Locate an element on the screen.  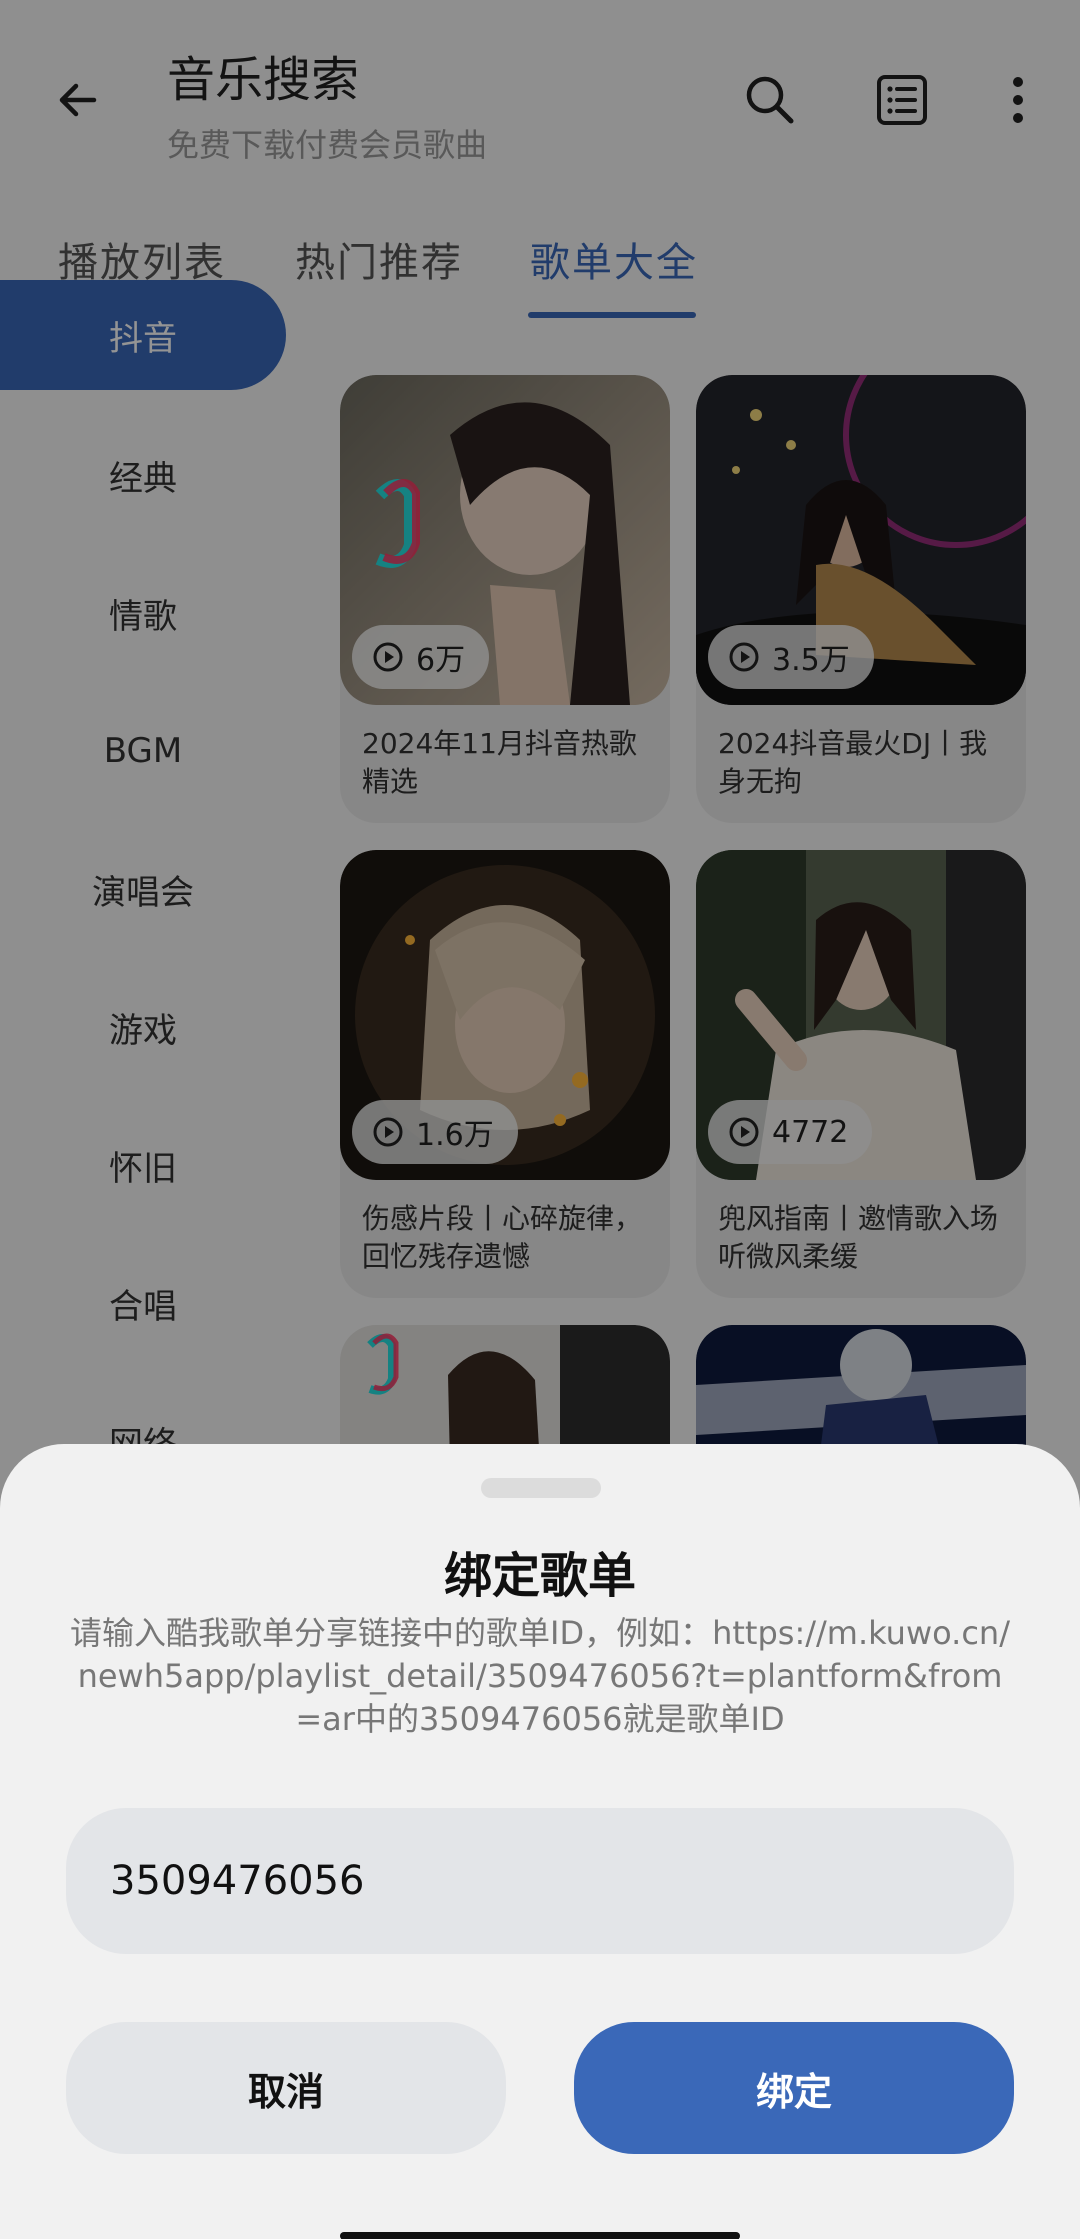
bind-button: 绑定 is located at coordinates (794, 2088).